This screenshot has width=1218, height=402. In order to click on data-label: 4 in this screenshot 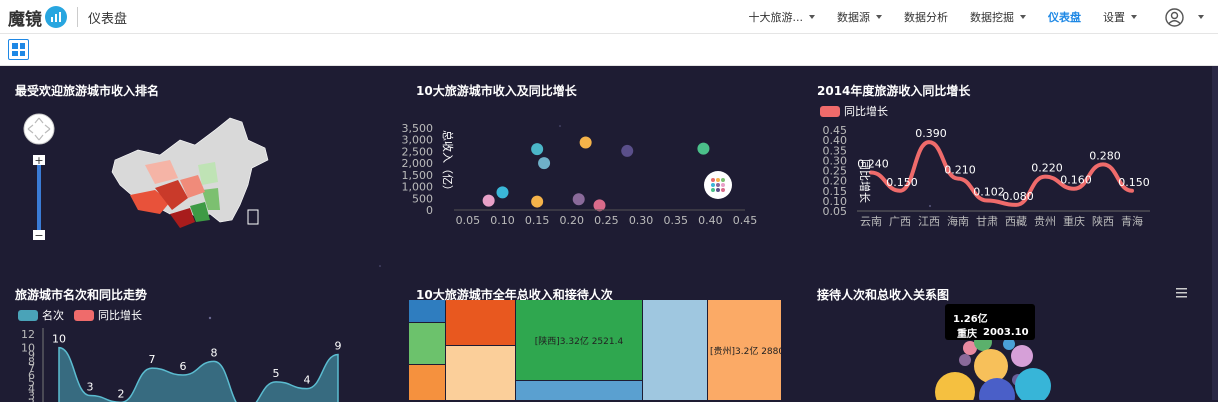, I will do `click(307, 380)`.